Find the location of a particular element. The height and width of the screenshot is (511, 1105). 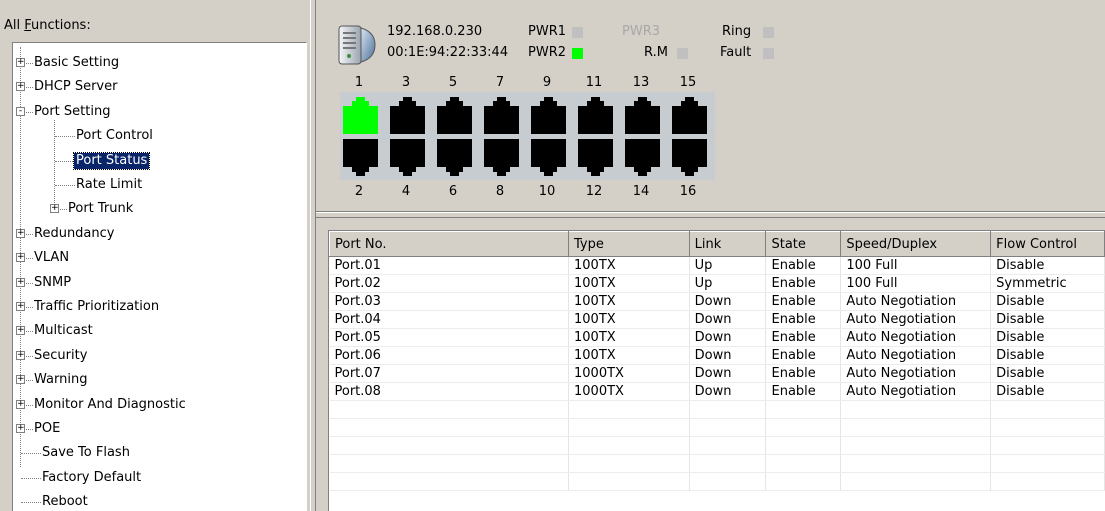

ethernet-port-2-icon is located at coordinates (360, 157).